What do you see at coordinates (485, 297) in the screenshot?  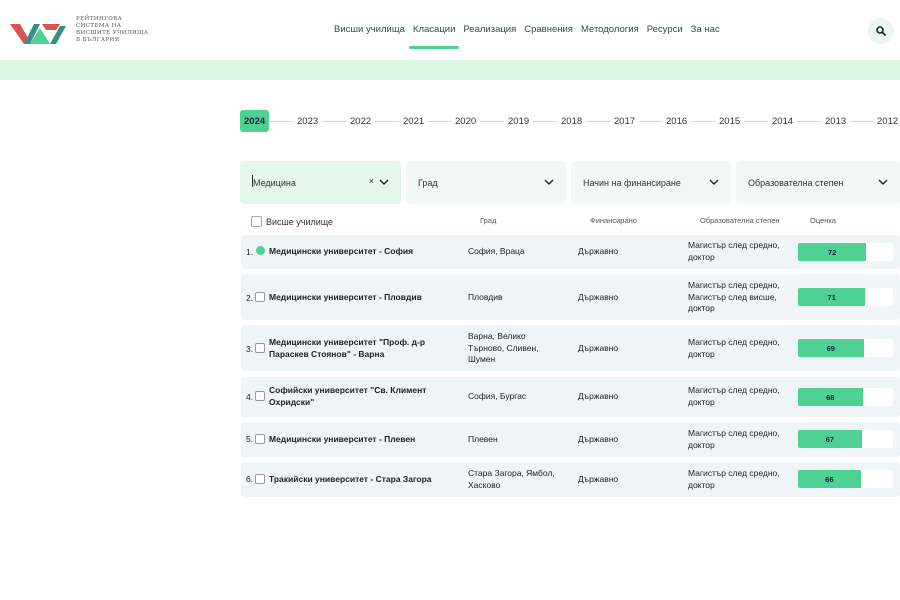 I see `row-city: Пловдив` at bounding box center [485, 297].